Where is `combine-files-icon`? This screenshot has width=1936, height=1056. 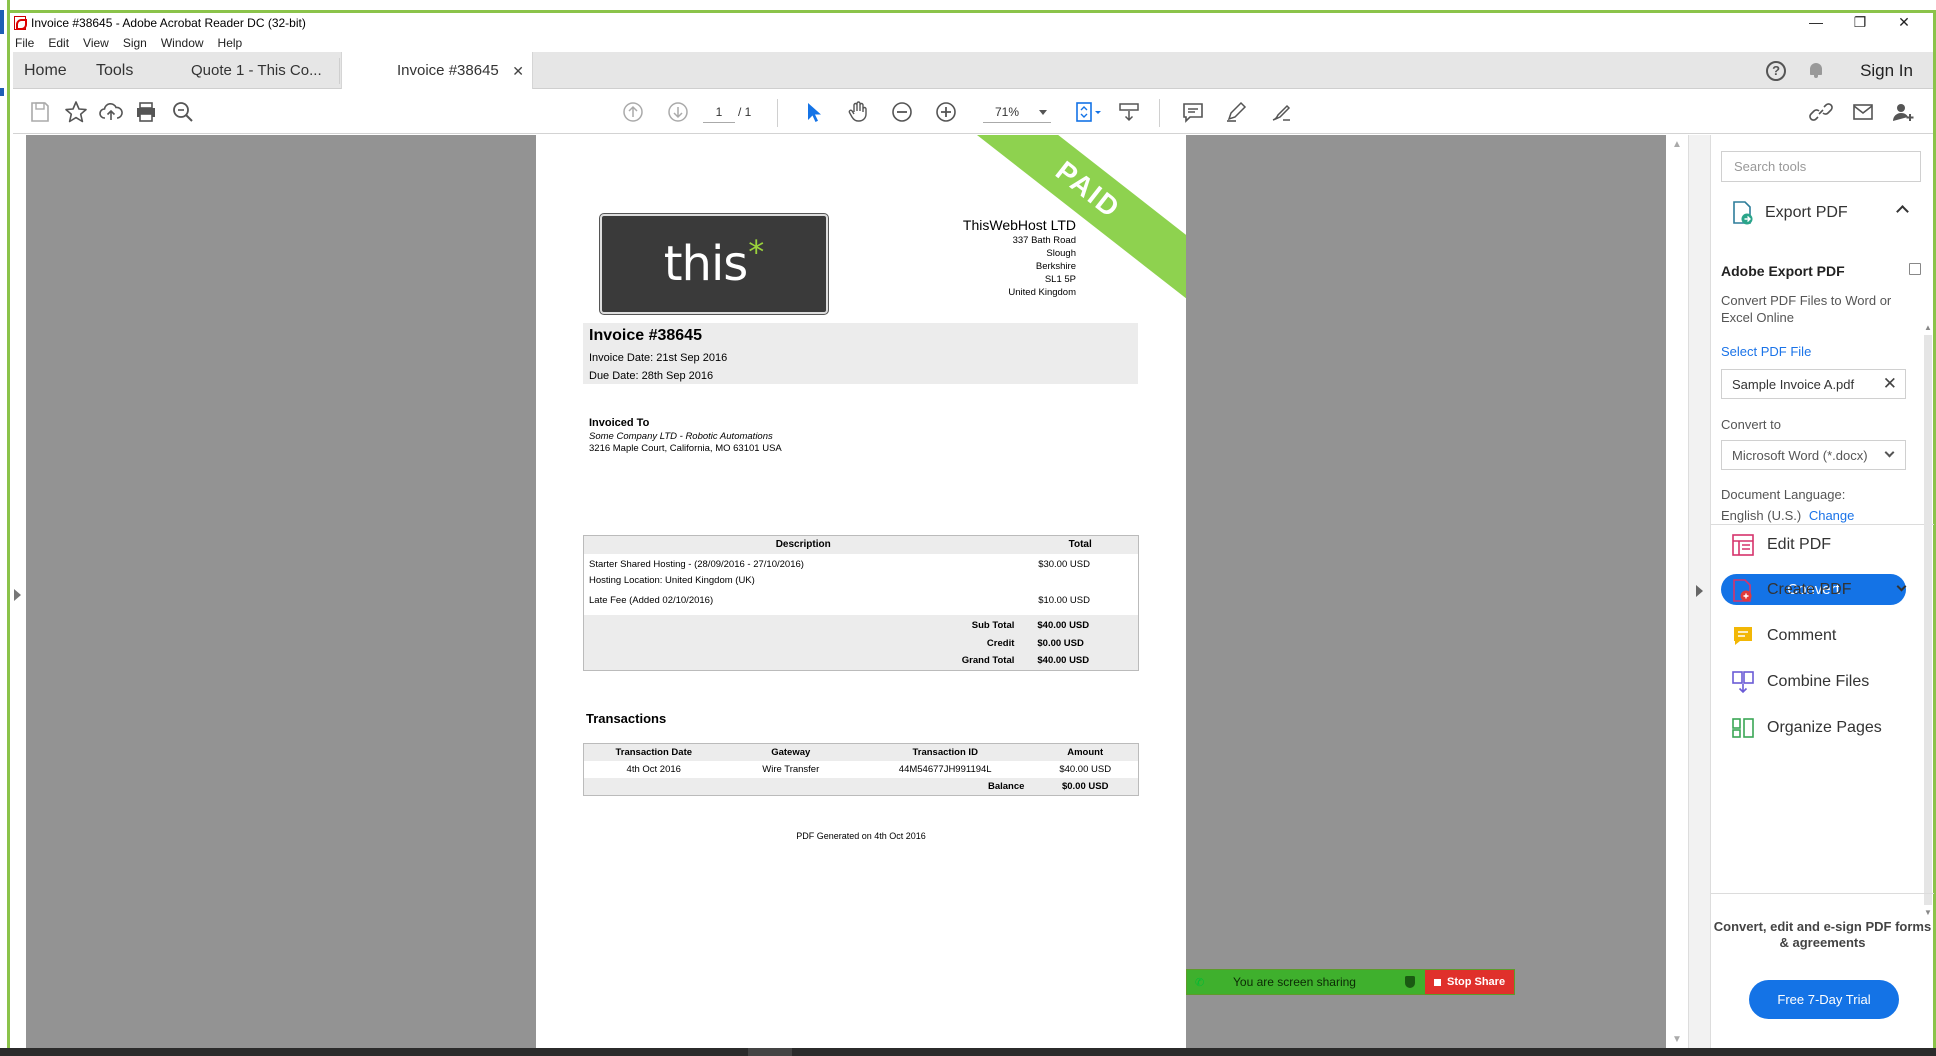 combine-files-icon is located at coordinates (1743, 682).